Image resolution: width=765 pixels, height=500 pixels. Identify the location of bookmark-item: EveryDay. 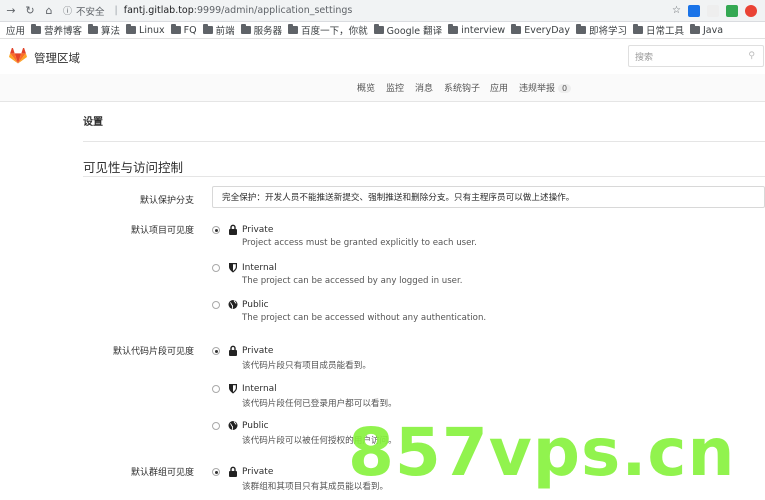
(540, 30).